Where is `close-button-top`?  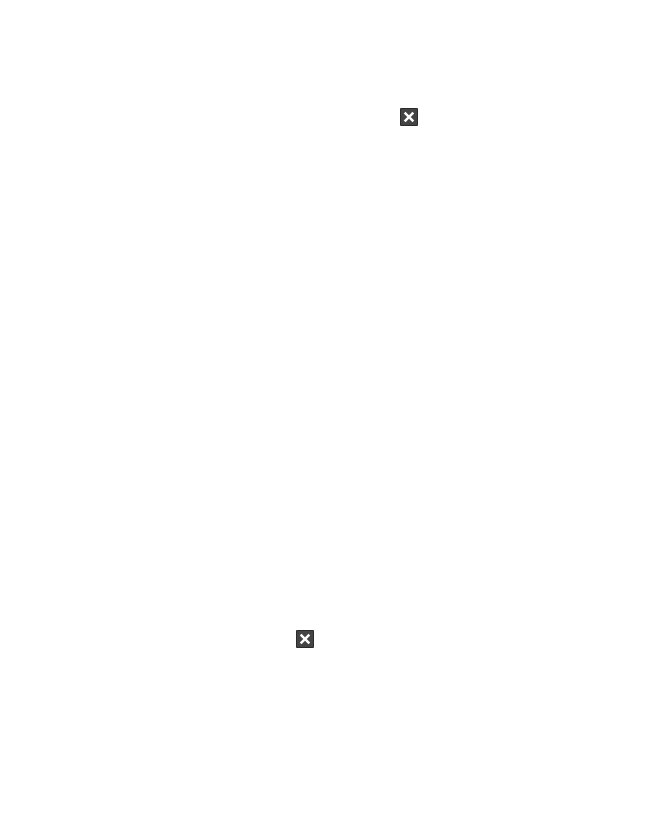
close-button-top is located at coordinates (409, 117).